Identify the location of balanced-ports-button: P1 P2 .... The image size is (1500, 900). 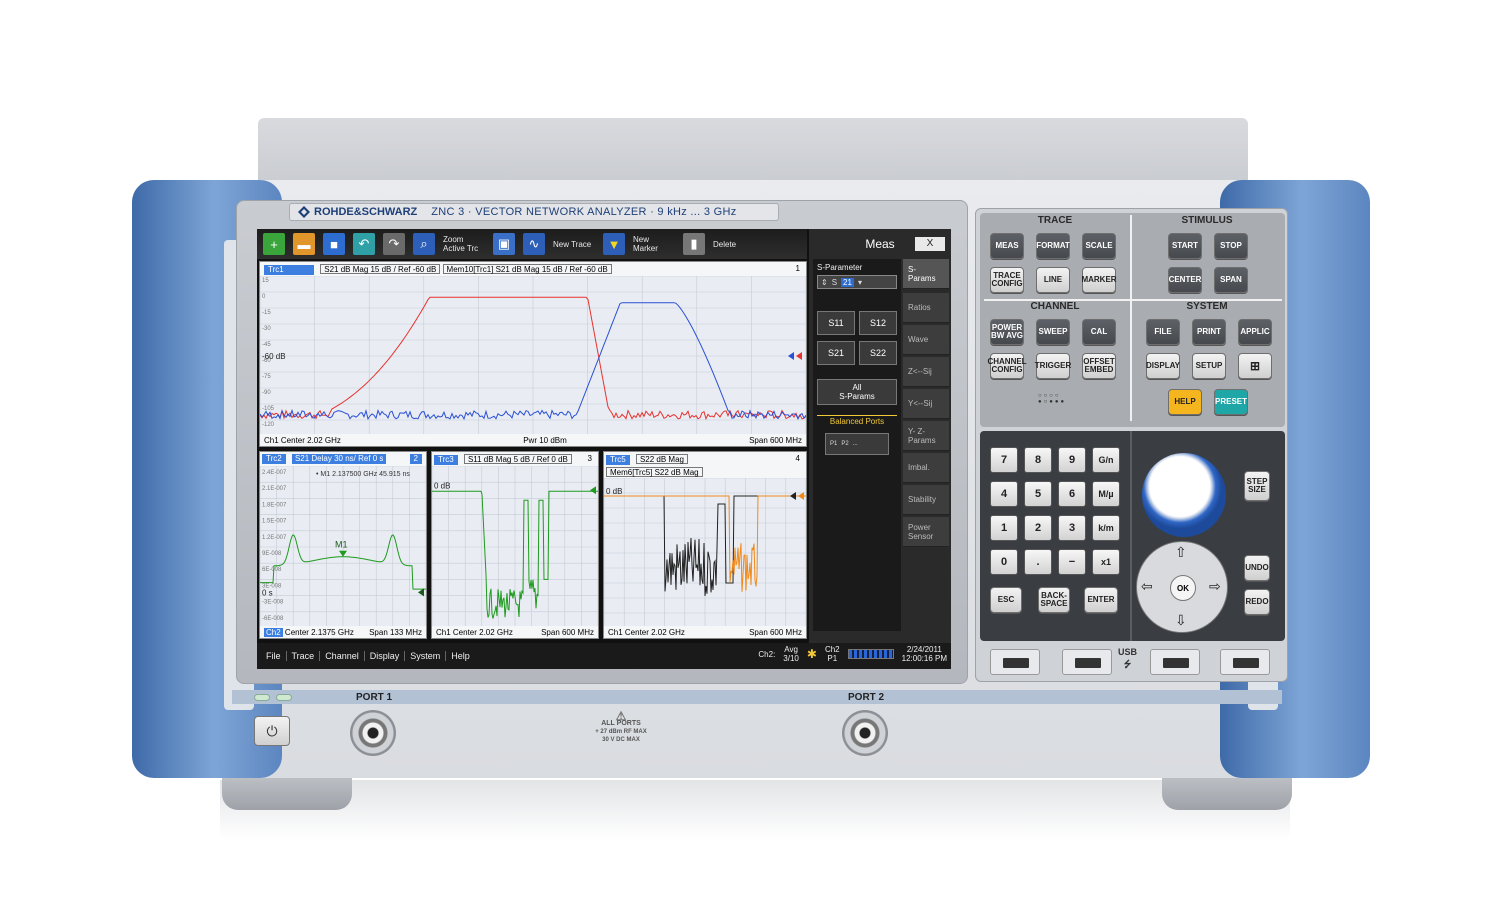
(857, 444).